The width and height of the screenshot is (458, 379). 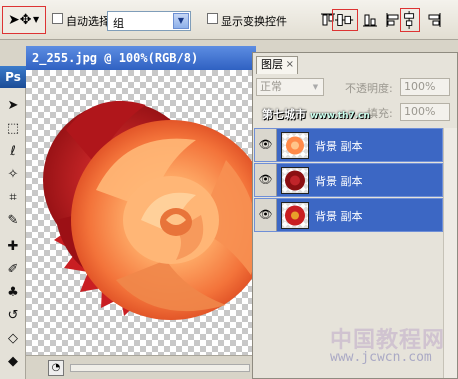 I want to click on document-title: 2_255.jpg @ 100%(RGB/8), so click(x=141, y=58).